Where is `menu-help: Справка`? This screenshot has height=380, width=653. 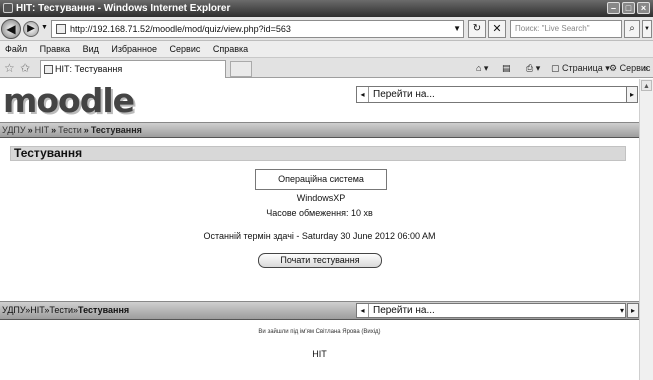 menu-help: Справка is located at coordinates (230, 49).